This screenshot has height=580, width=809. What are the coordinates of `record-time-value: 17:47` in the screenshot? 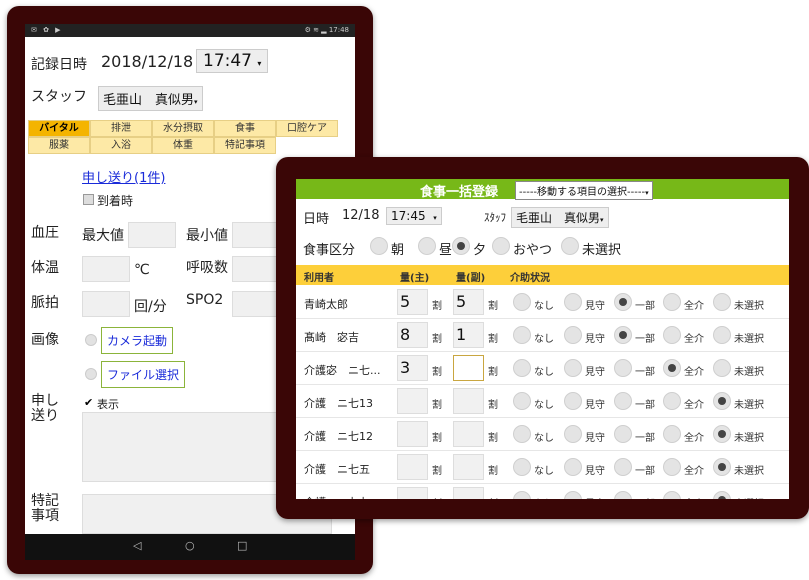 It's located at (227, 61).